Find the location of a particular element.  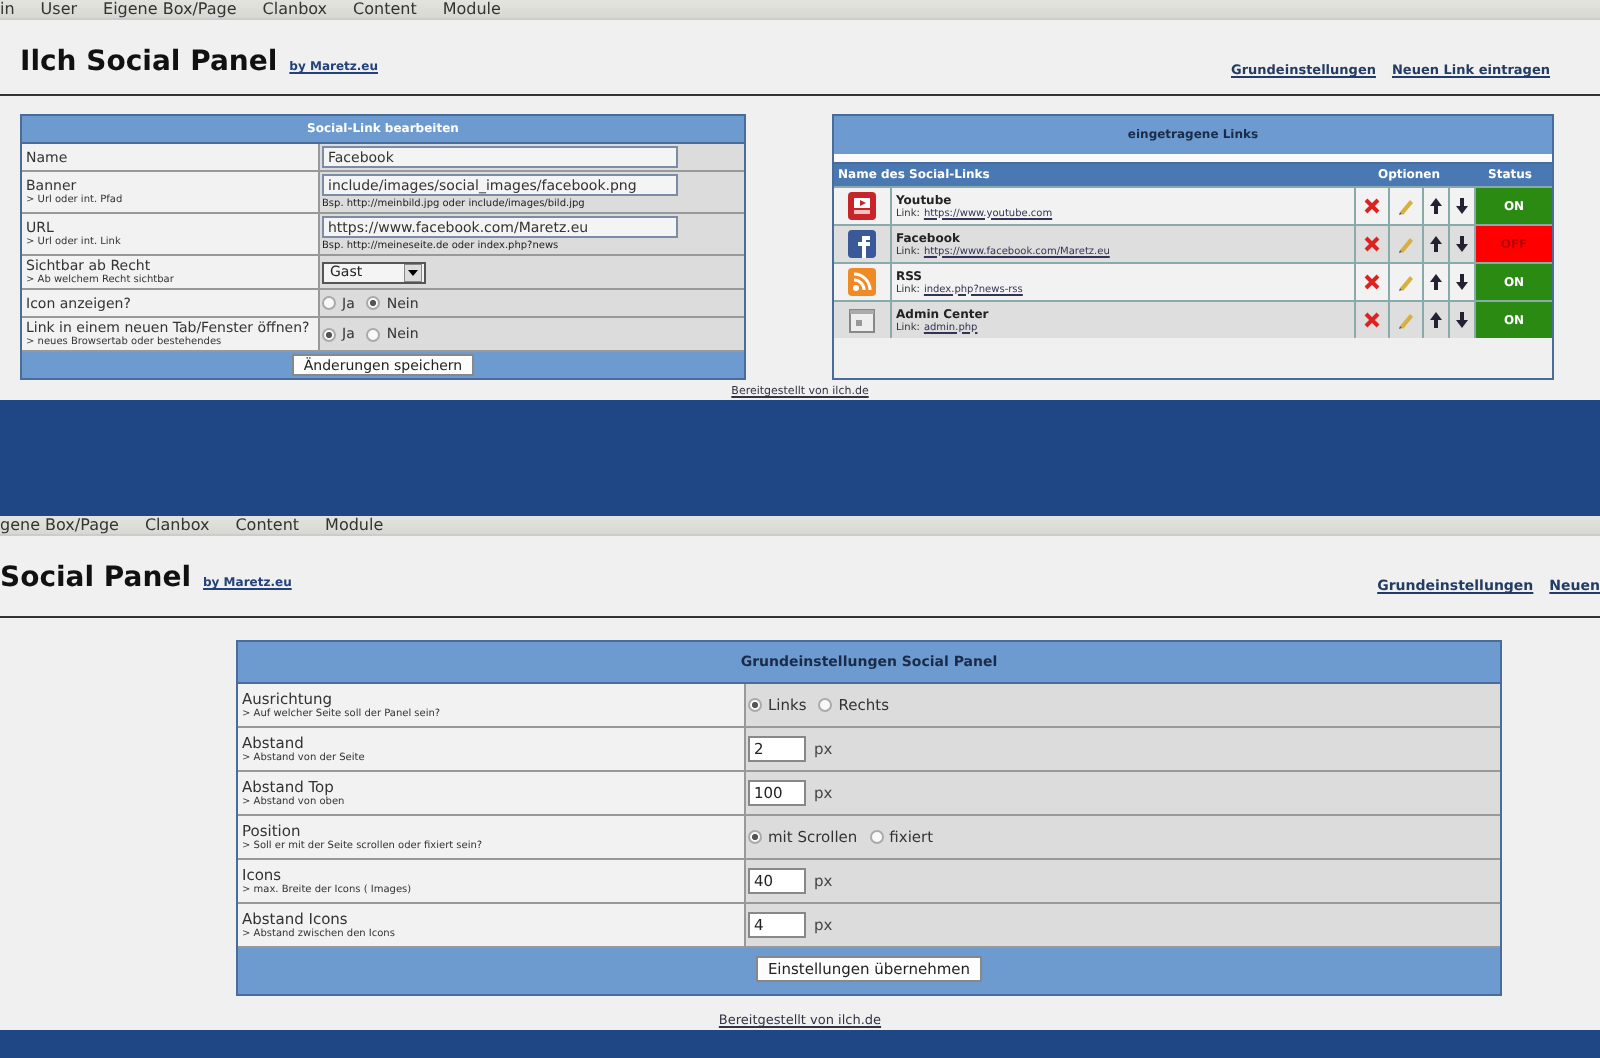

menu-item: Eigene Box/Page is located at coordinates (170, 9).